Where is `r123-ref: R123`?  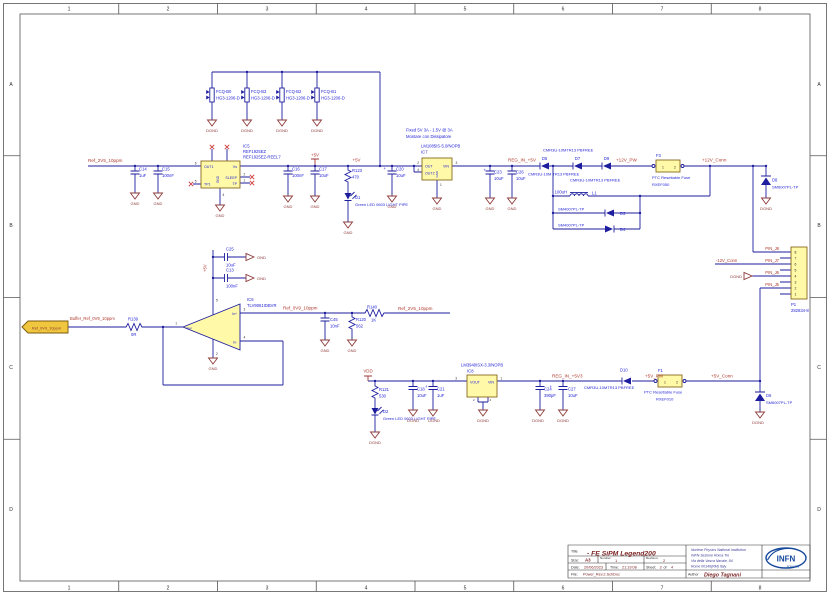 r123-ref: R123 is located at coordinates (357, 170).